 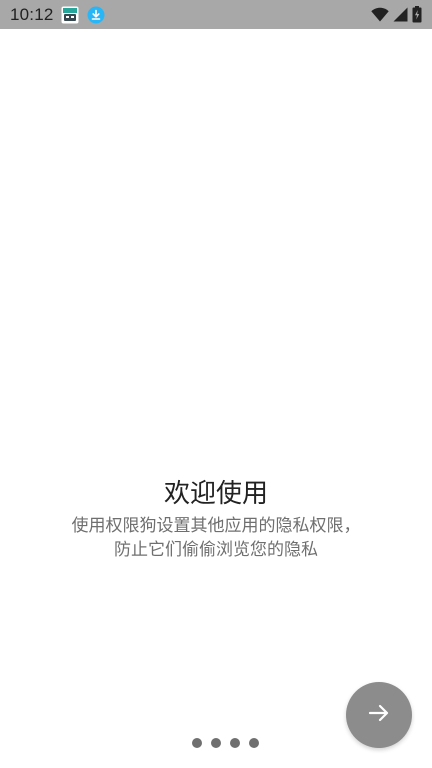 I want to click on download-icon, so click(x=96, y=15).